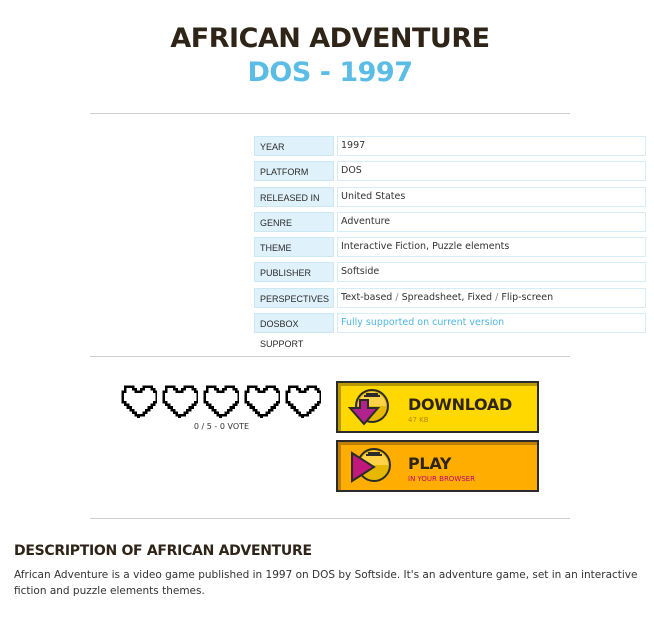  Describe the element at coordinates (491, 323) in the screenshot. I see `dosbox-support-link: Fully supported on current version` at that location.